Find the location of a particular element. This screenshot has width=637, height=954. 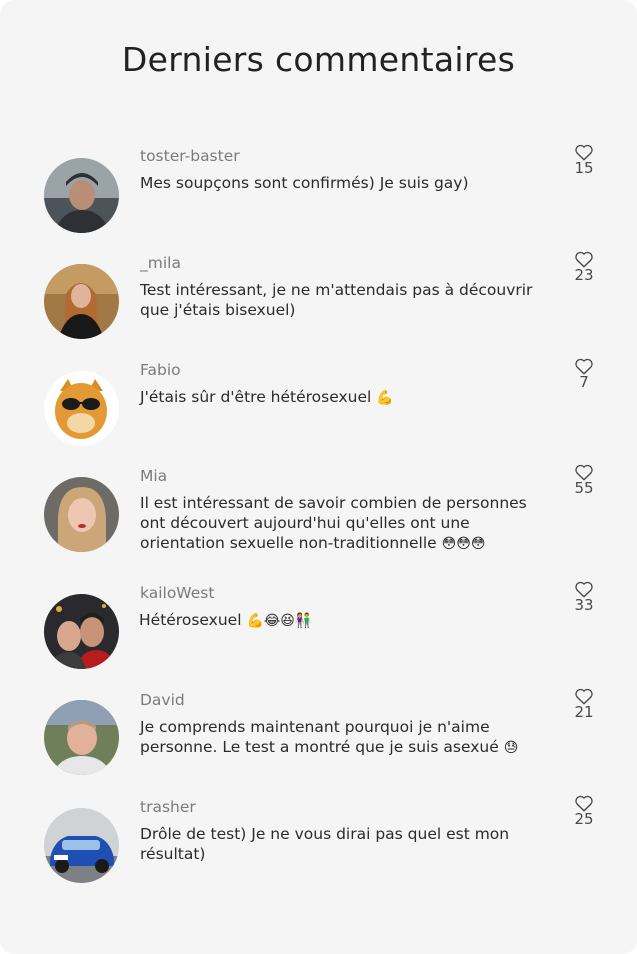

emoji: 😳😳😳 is located at coordinates (463, 544).